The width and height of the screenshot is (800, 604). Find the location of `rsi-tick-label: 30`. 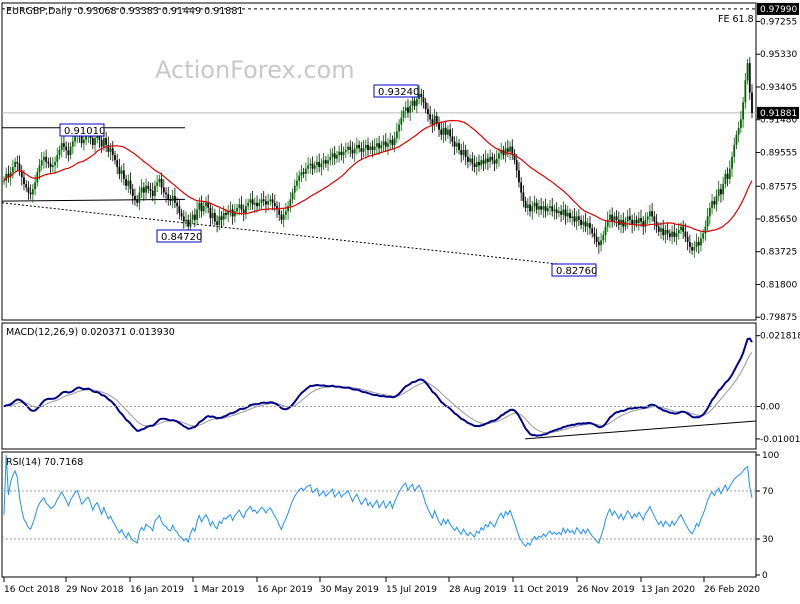

rsi-tick-label: 30 is located at coordinates (768, 540).